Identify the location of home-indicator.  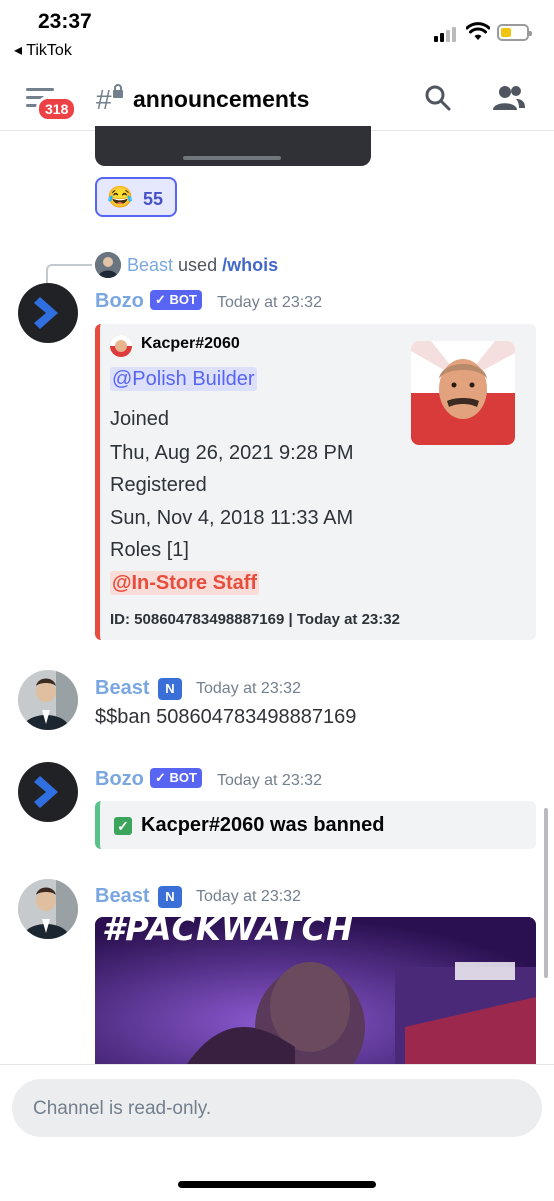
(277, 1184).